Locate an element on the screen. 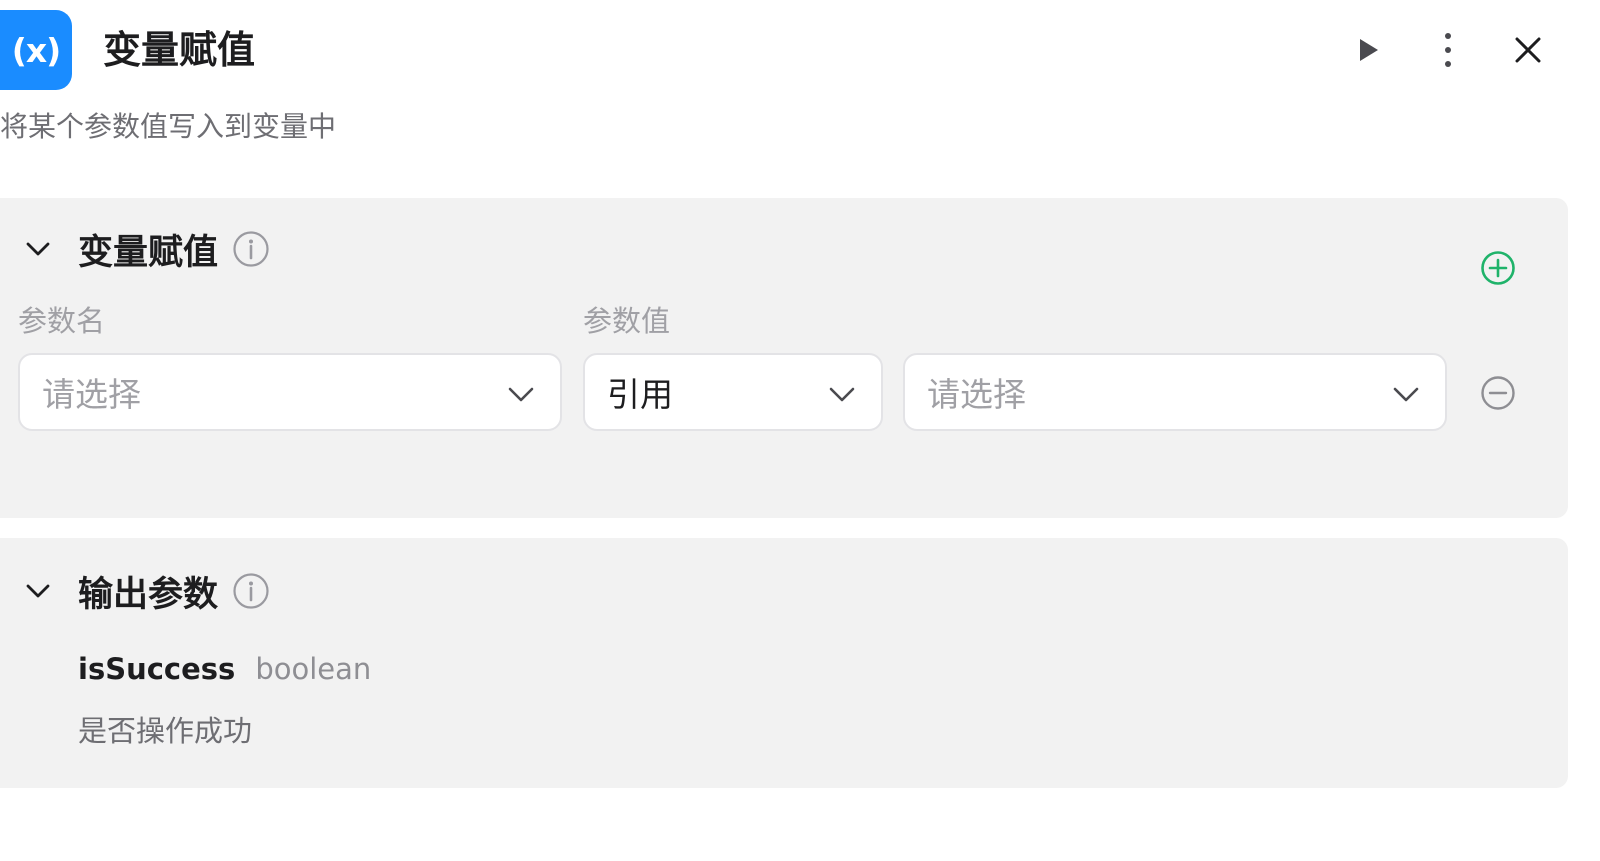 The height and width of the screenshot is (861, 1600). remove-variable-button is located at coordinates (1498, 393).